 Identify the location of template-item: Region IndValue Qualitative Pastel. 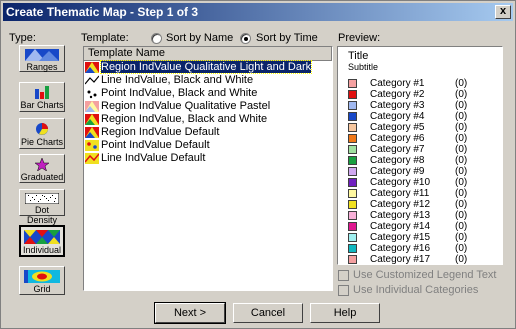
(208, 106).